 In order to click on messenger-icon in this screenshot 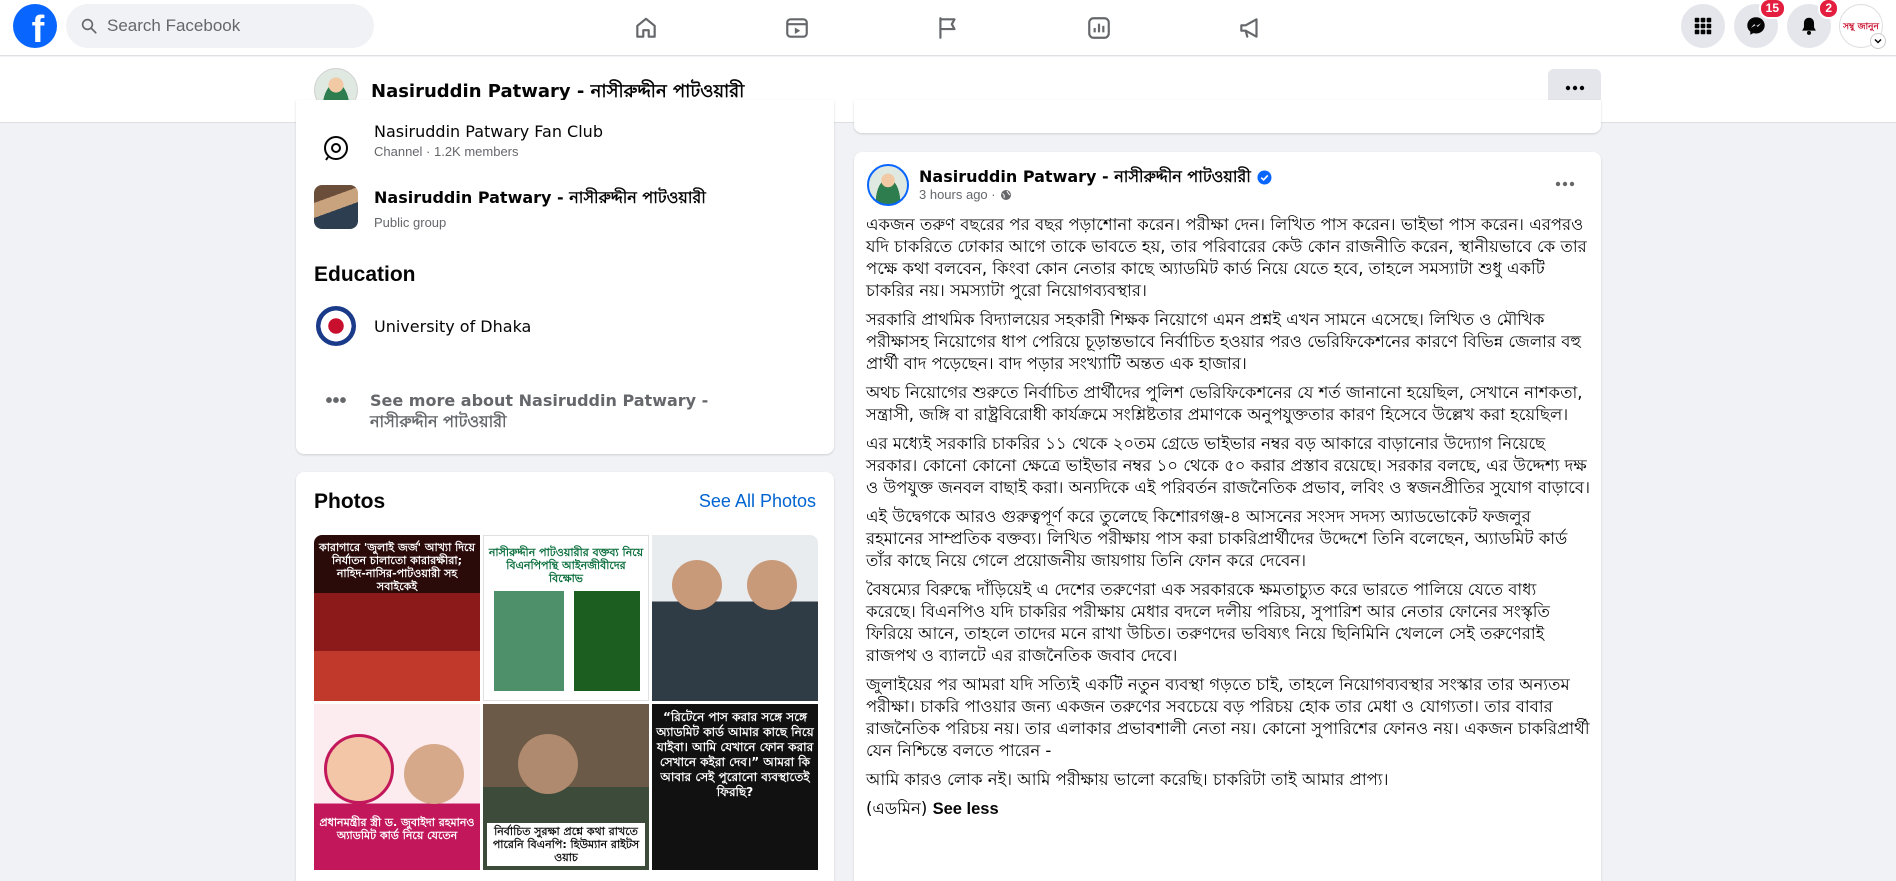, I will do `click(1756, 26)`.